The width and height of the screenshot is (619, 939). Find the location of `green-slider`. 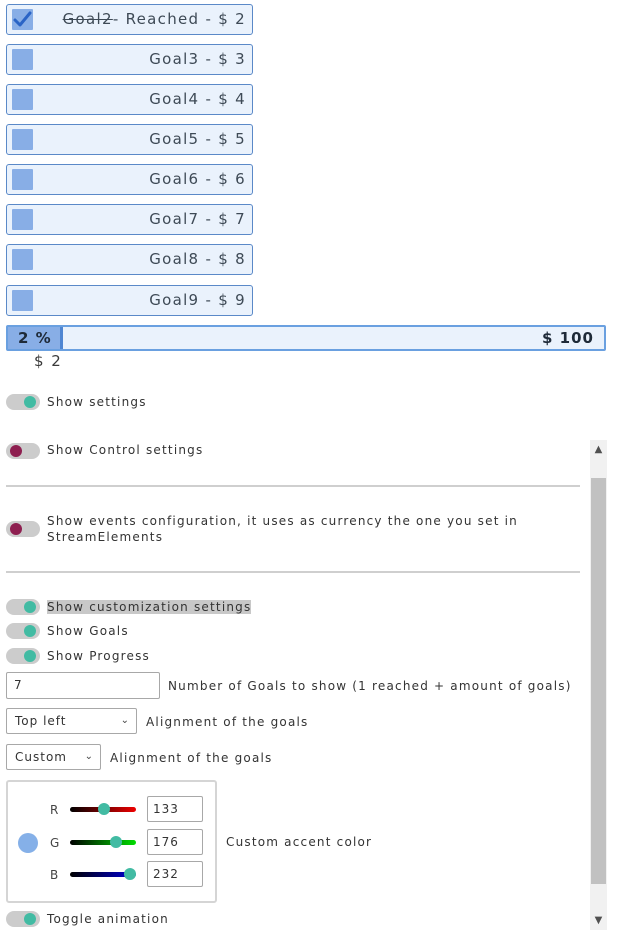

green-slider is located at coordinates (103, 842).